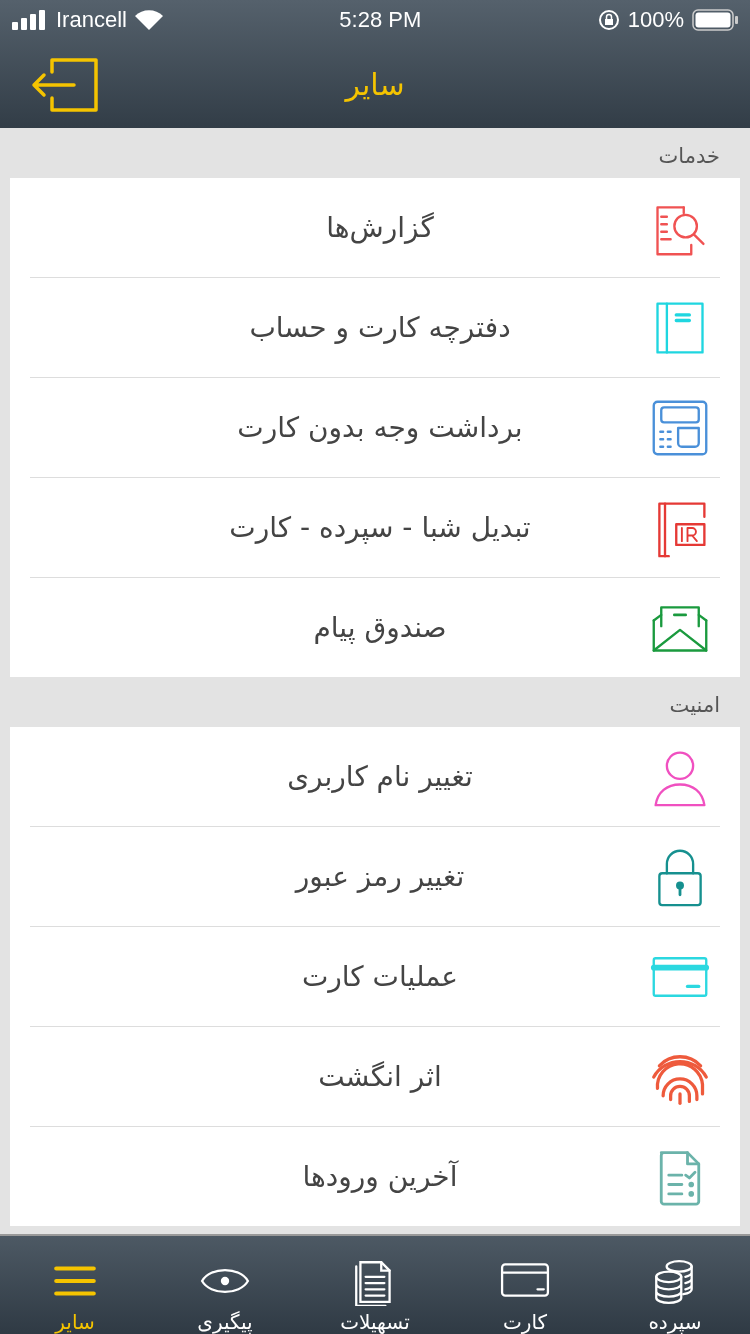 The height and width of the screenshot is (1334, 750). What do you see at coordinates (694, 705) in the screenshot?
I see `section-heading: امنیت` at bounding box center [694, 705].